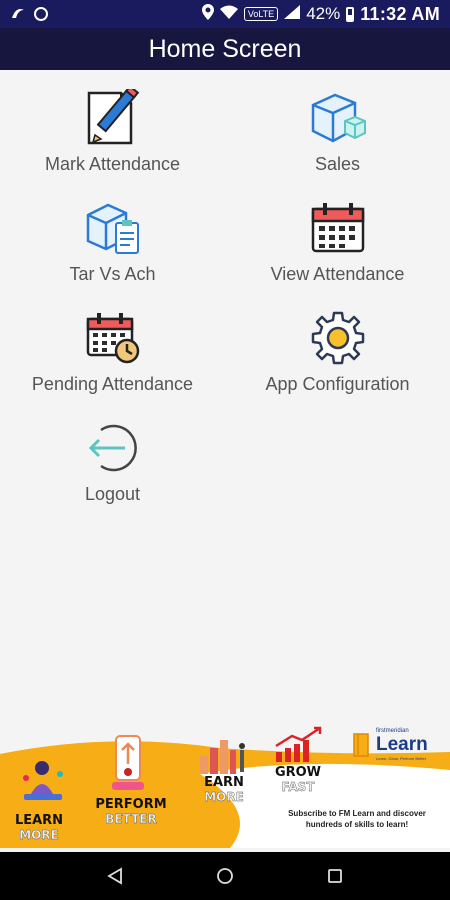 Image resolution: width=450 pixels, height=900 pixels. I want to click on tar-vs-ach-button: Tar Vs Ach, so click(112, 241).